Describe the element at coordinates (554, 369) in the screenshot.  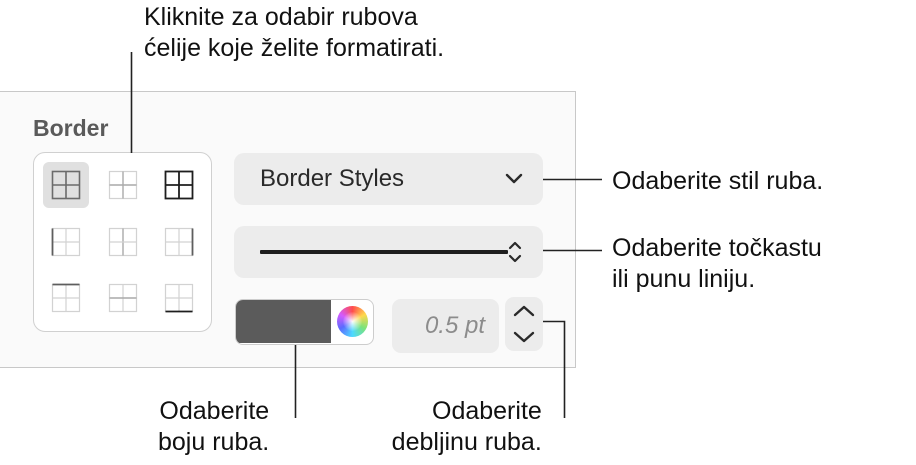
I see `leader-line-width` at that location.